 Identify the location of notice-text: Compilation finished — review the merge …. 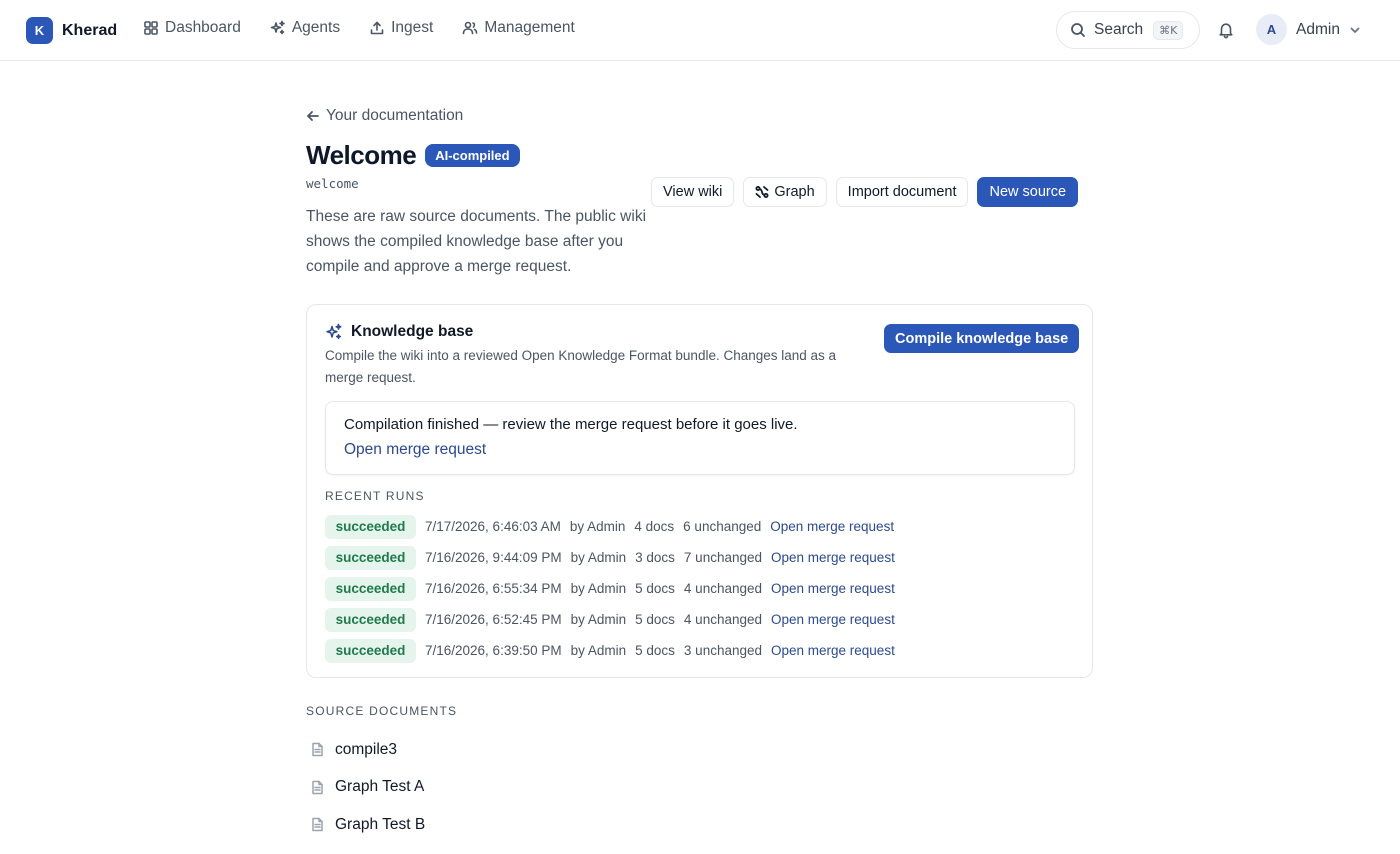
(571, 424).